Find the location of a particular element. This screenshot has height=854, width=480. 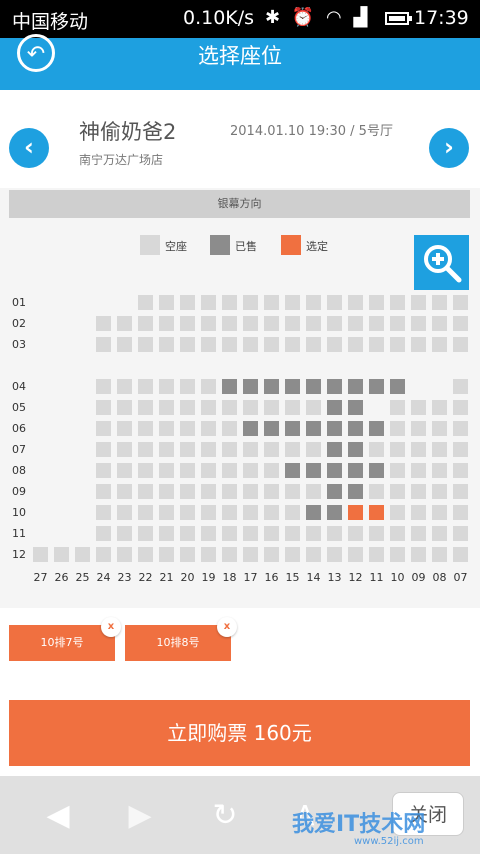

next-showtime-button: › is located at coordinates (449, 148).